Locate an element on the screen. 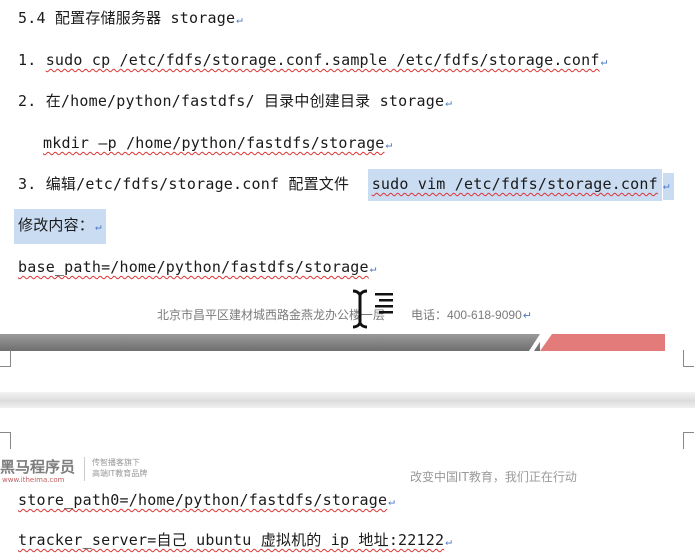 The image size is (695, 553). store-path-value: store_path0=/home/python/fastdfs/storage is located at coordinates (203, 500).